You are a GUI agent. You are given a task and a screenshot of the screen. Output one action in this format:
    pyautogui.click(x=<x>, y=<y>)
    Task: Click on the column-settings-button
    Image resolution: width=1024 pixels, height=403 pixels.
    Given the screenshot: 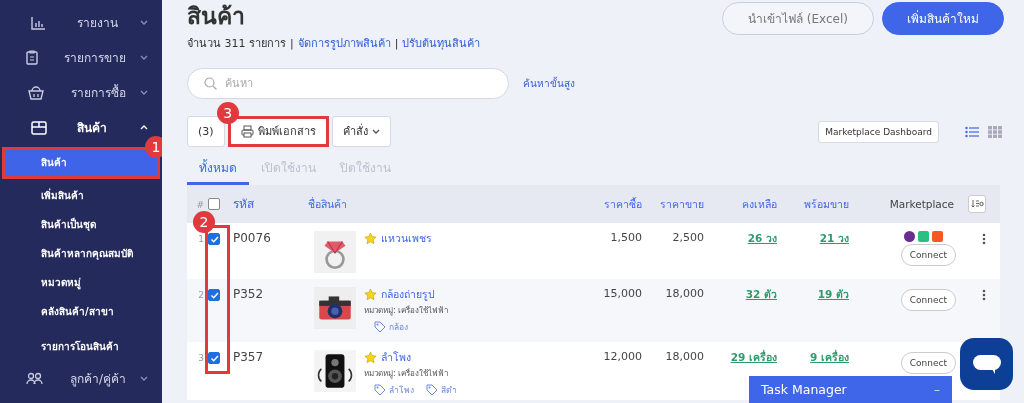 What is the action you would take?
    pyautogui.click(x=977, y=204)
    